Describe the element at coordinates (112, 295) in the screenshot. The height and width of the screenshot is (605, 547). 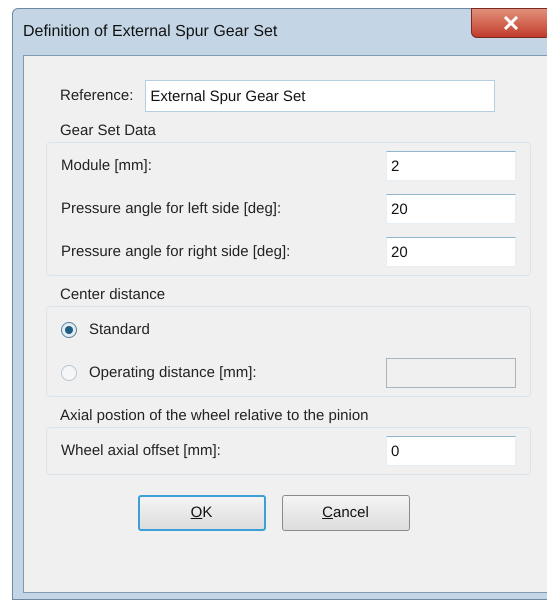
I see `group-title: Center distance` at that location.